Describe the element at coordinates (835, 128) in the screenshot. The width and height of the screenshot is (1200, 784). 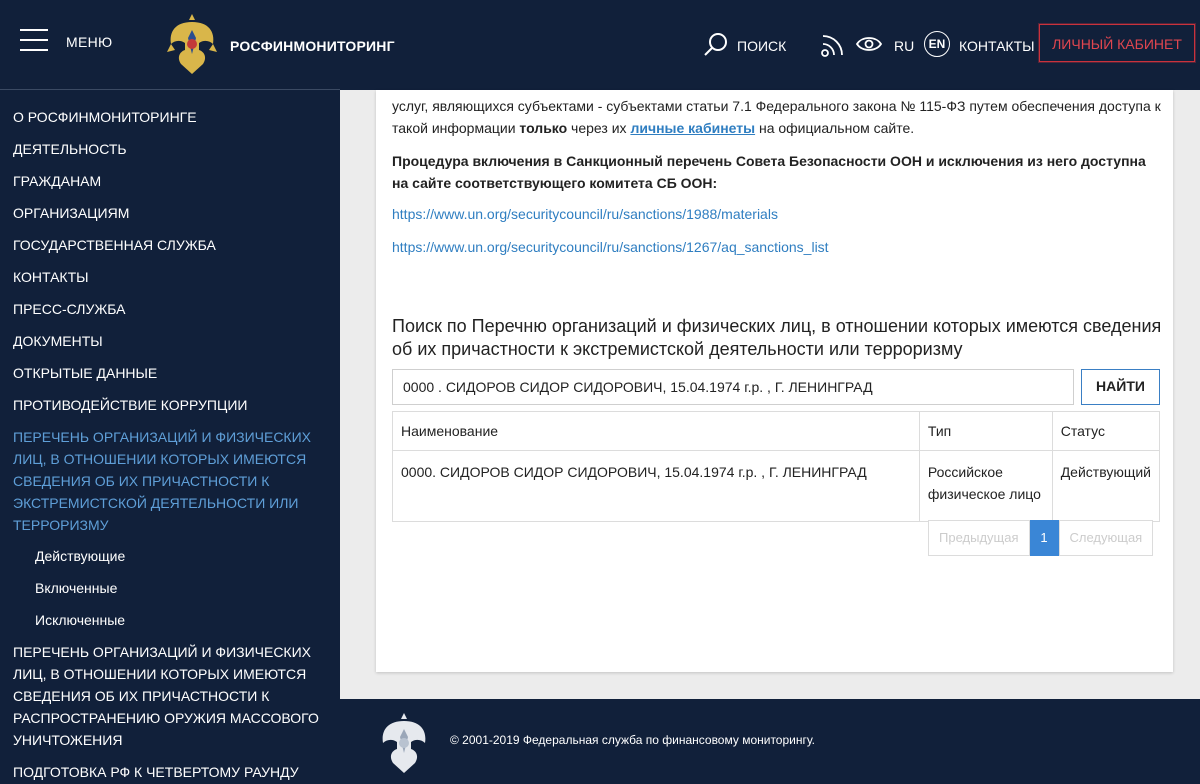
I see `intro-text-3: на официальном сайте.` at that location.